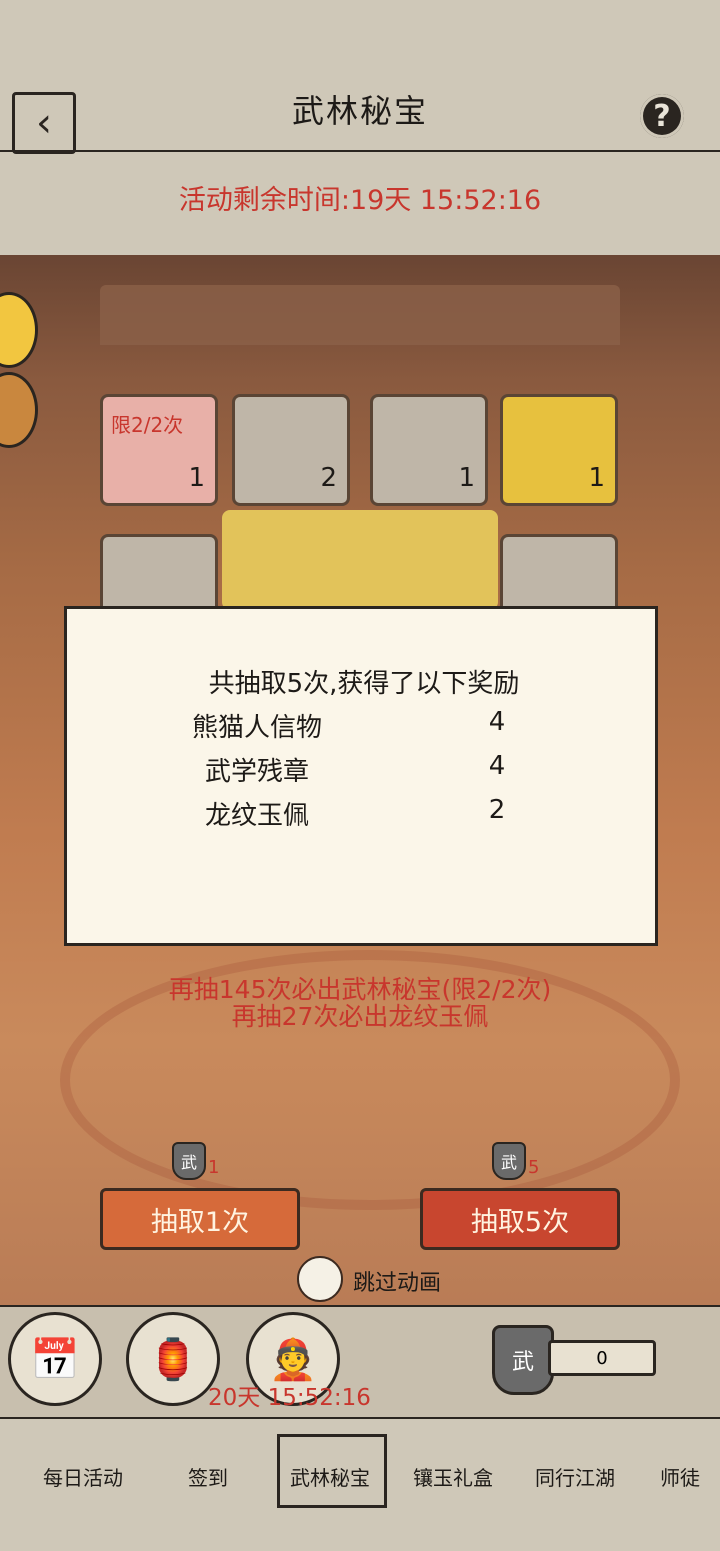  Describe the element at coordinates (360, 315) in the screenshot. I see `temple-roof` at that location.